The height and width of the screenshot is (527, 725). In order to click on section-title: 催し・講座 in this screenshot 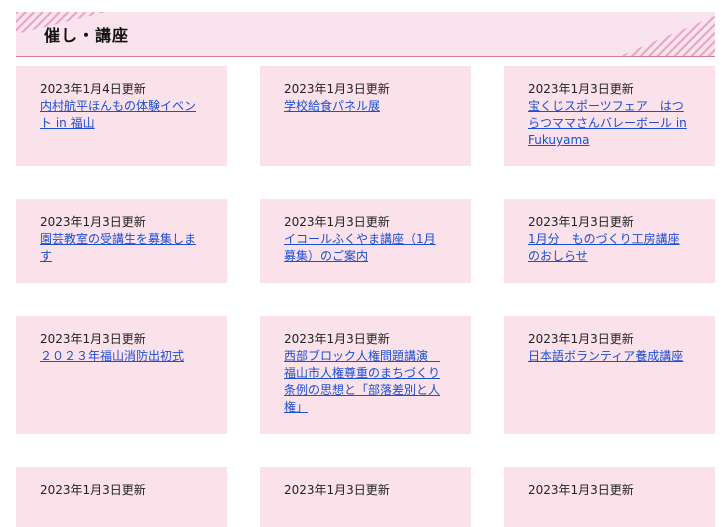, I will do `click(87, 35)`.